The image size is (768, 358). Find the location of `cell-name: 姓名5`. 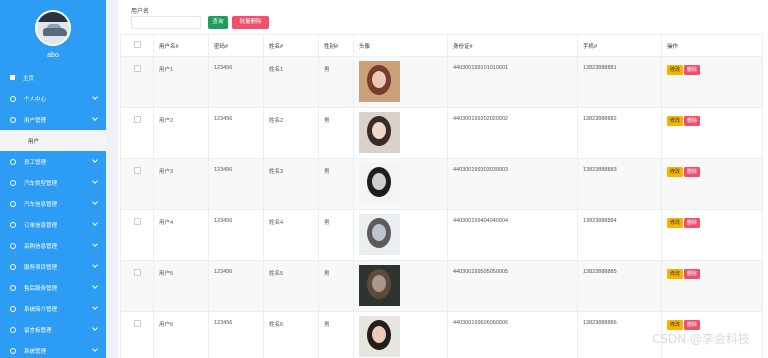

cell-name: 姓名5 is located at coordinates (291, 286).